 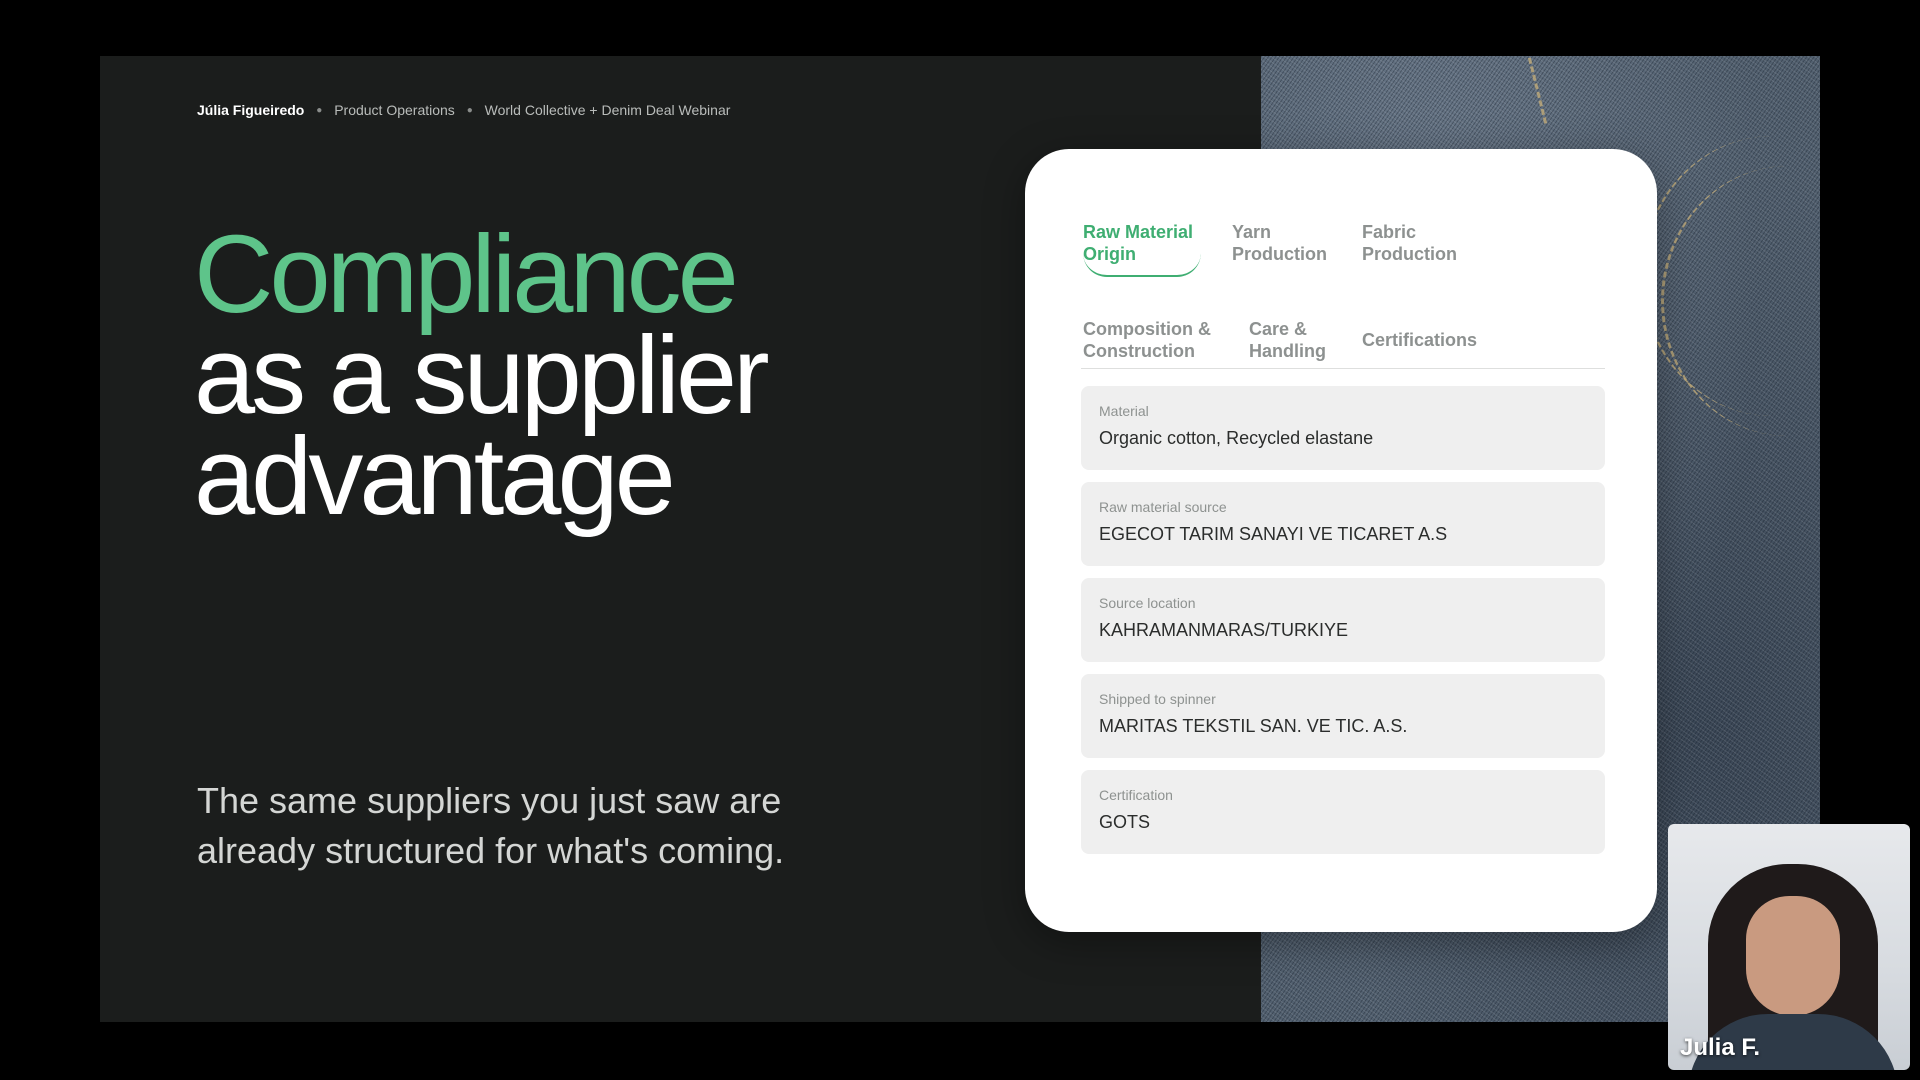 I want to click on headline-accent: Compliance, so click(x=466, y=274).